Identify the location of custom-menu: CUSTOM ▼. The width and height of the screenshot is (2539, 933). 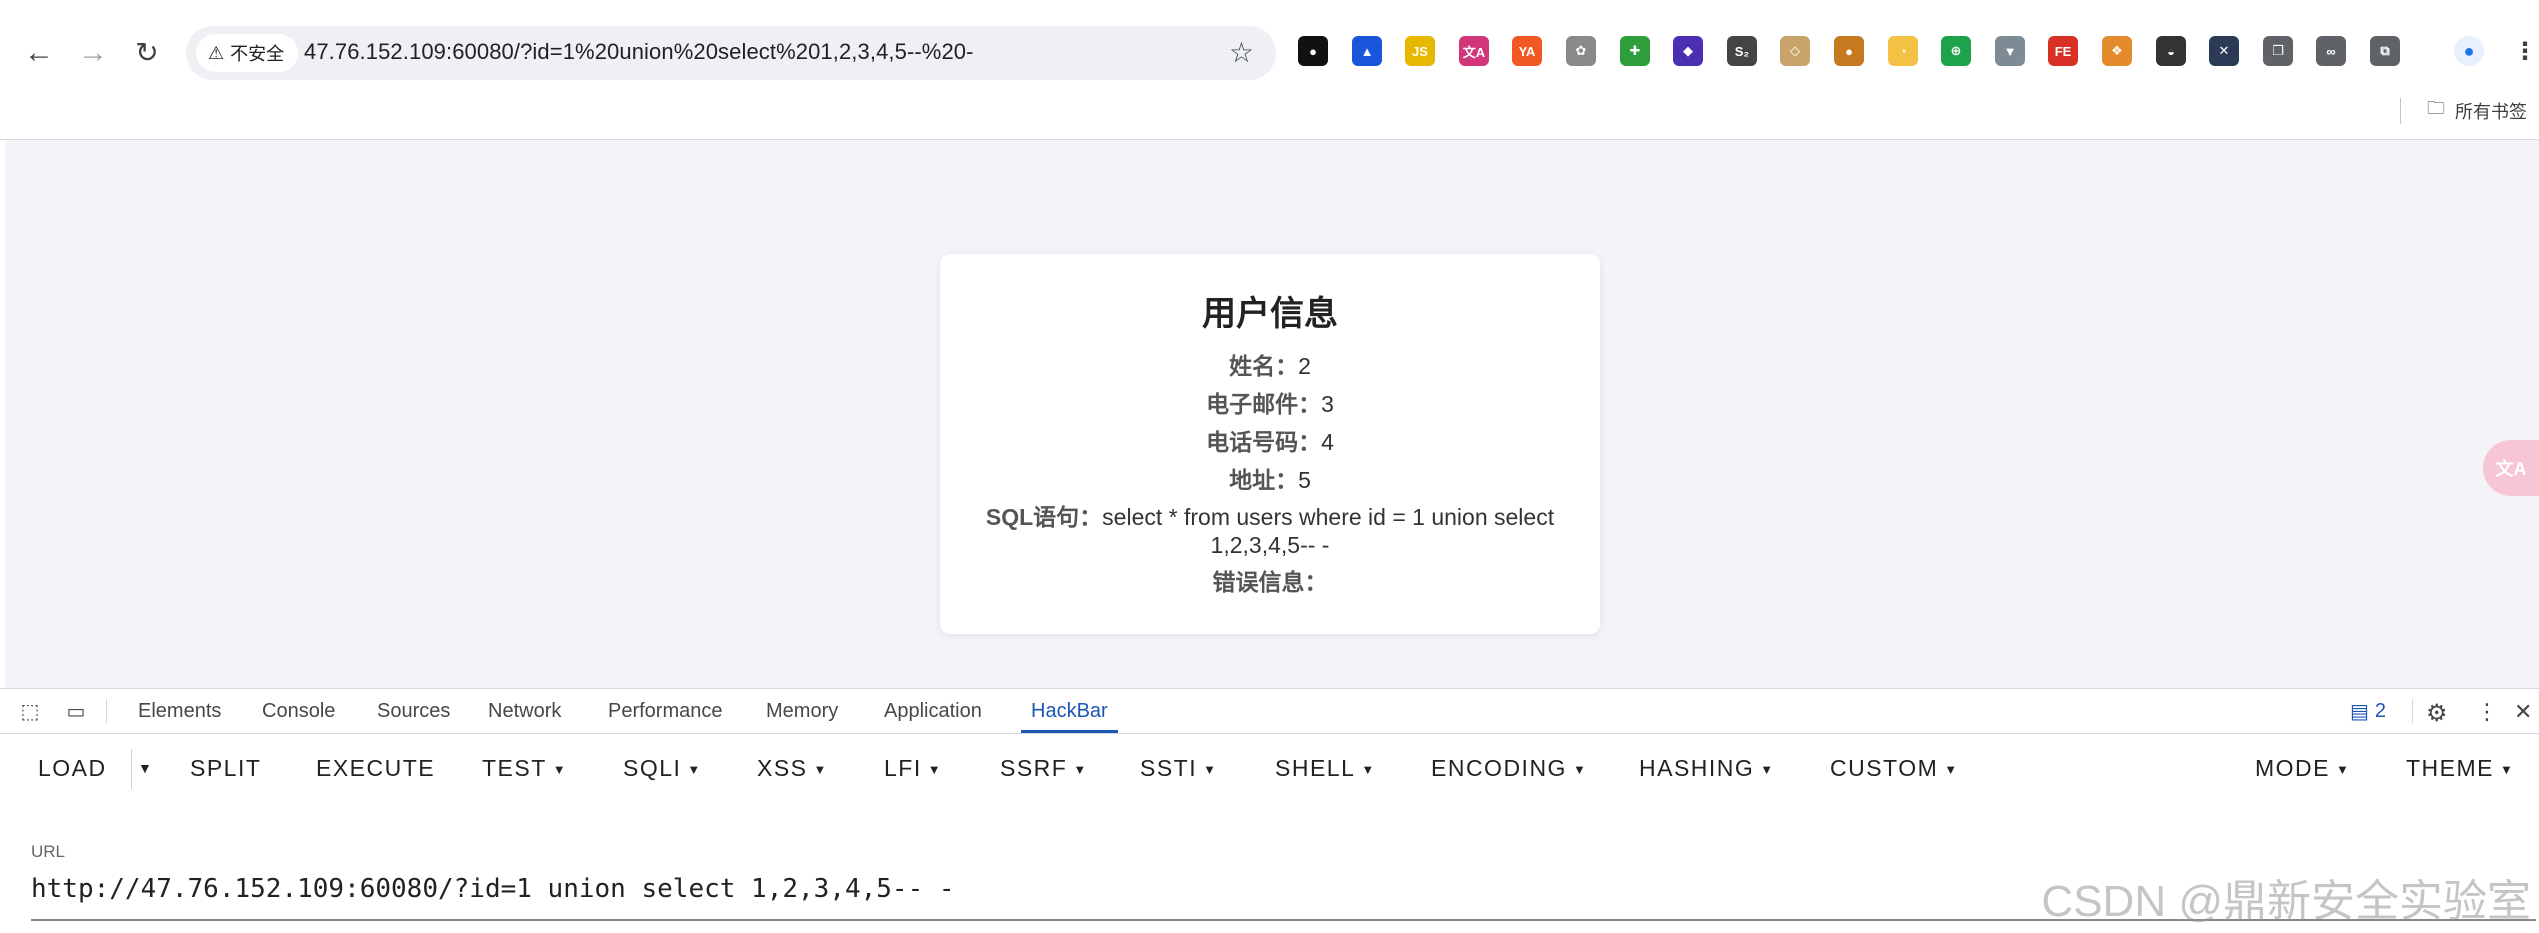
(1894, 768).